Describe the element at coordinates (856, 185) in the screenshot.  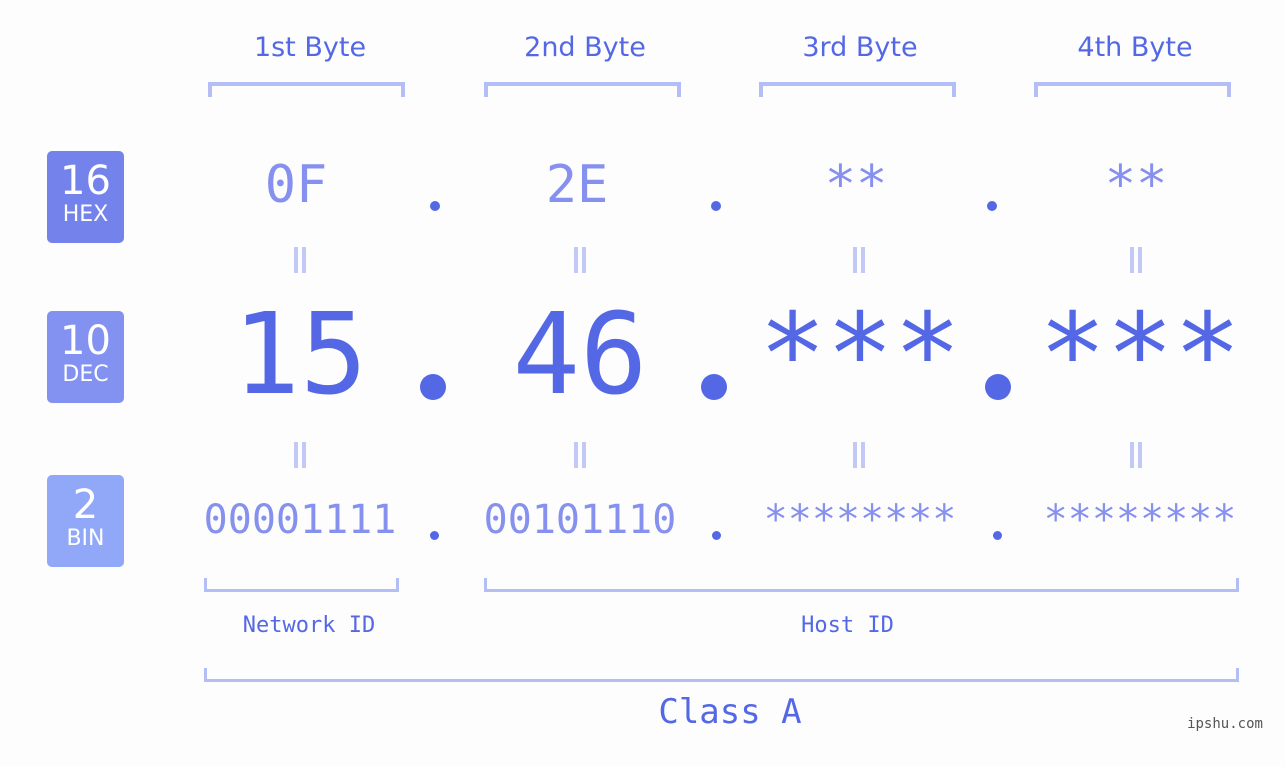
I see `hex-byte-3: **` at that location.